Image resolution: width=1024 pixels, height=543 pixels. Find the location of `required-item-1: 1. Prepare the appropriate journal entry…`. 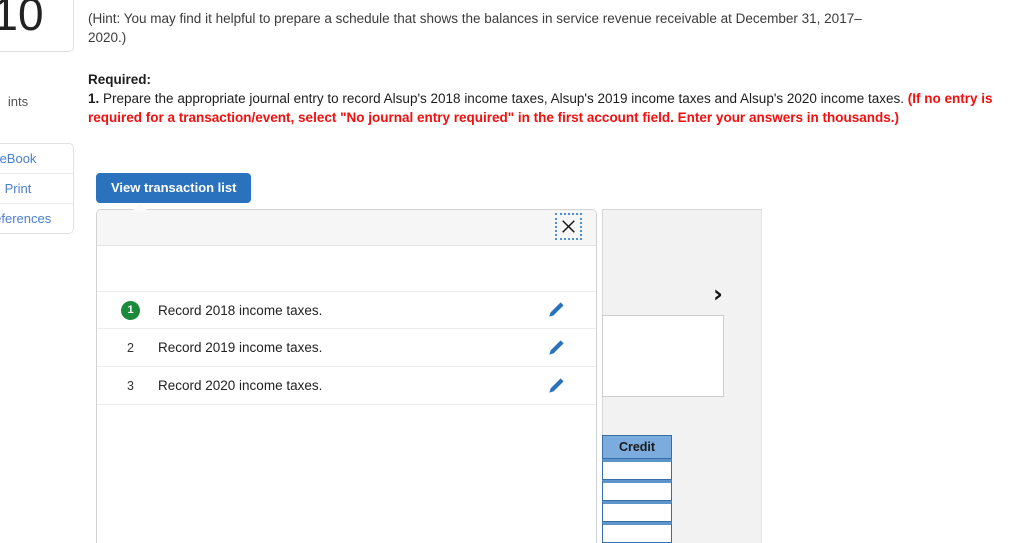

required-item-1: 1. Prepare the appropriate journal entry… is located at coordinates (548, 108).